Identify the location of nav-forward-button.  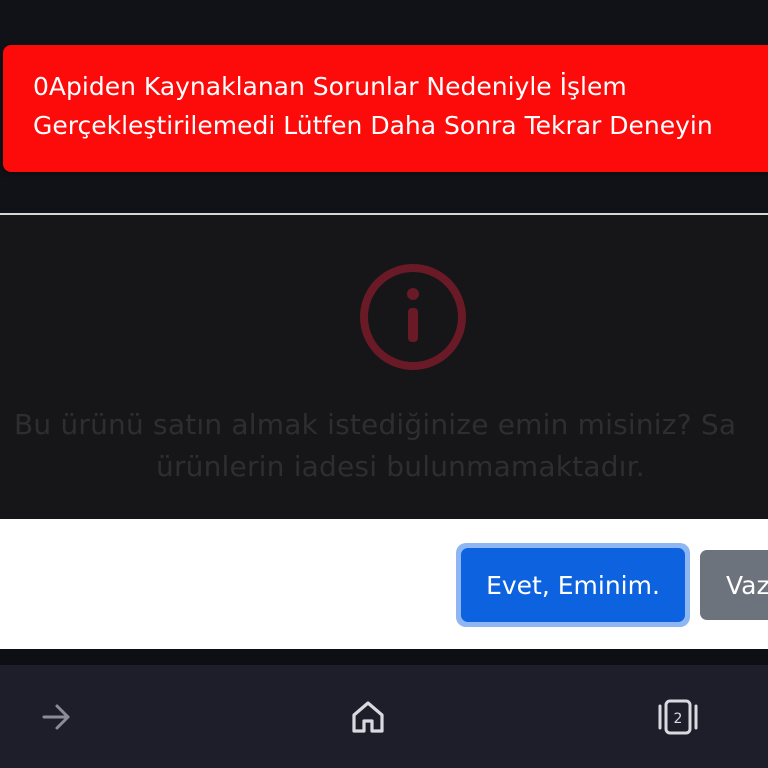
(56, 716).